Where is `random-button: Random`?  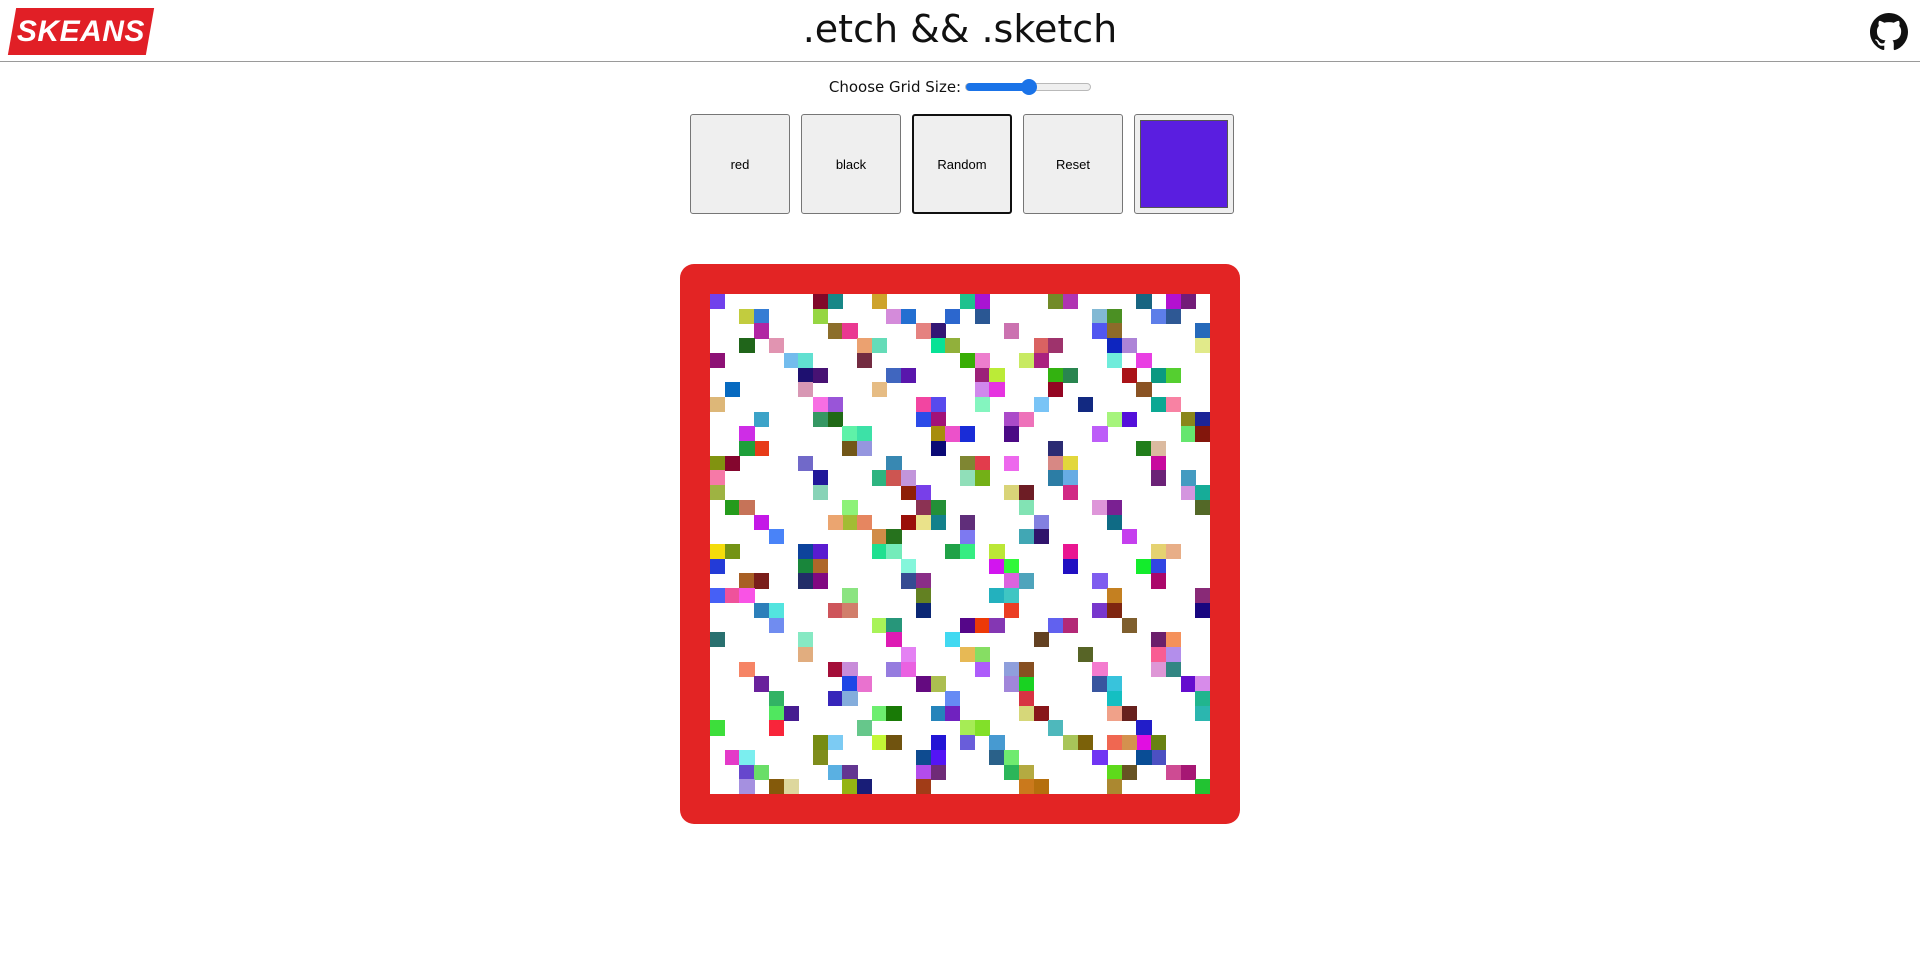
random-button: Random is located at coordinates (962, 164).